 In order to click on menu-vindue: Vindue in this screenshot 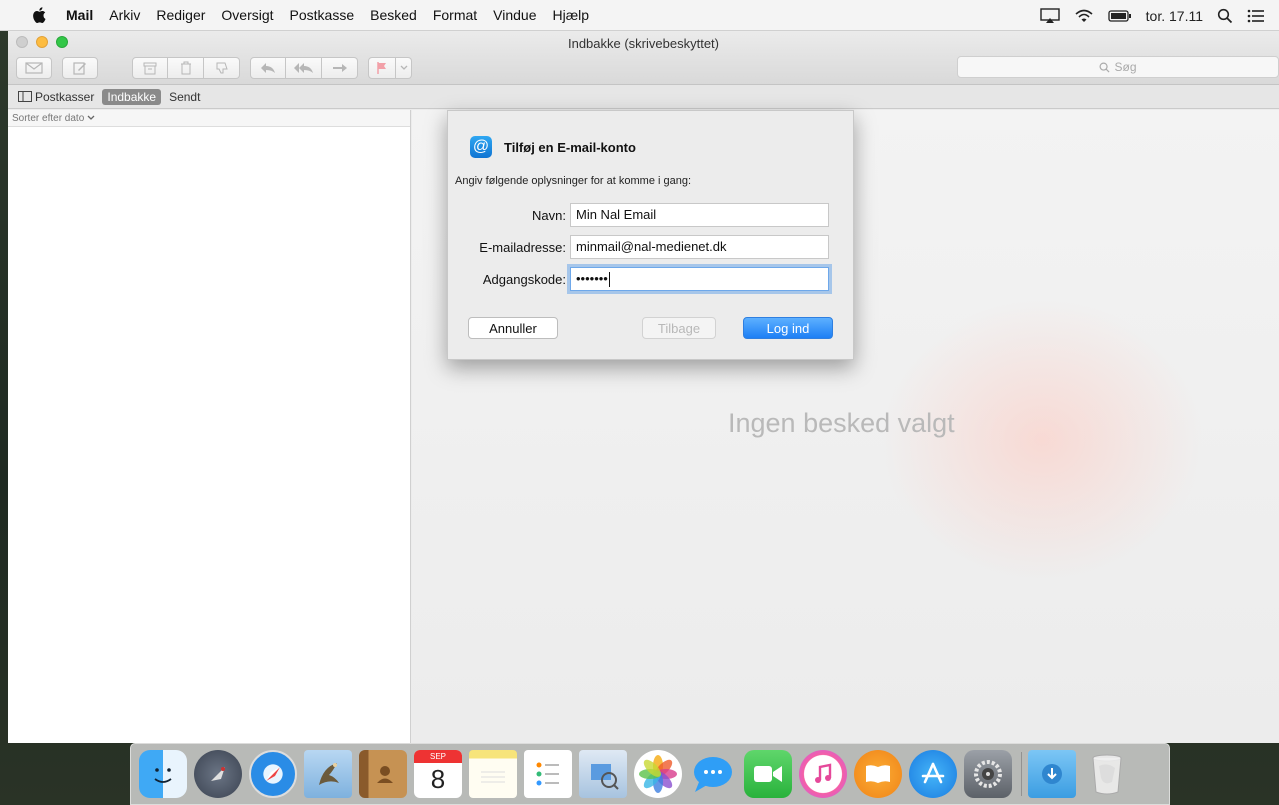, I will do `click(514, 15)`.